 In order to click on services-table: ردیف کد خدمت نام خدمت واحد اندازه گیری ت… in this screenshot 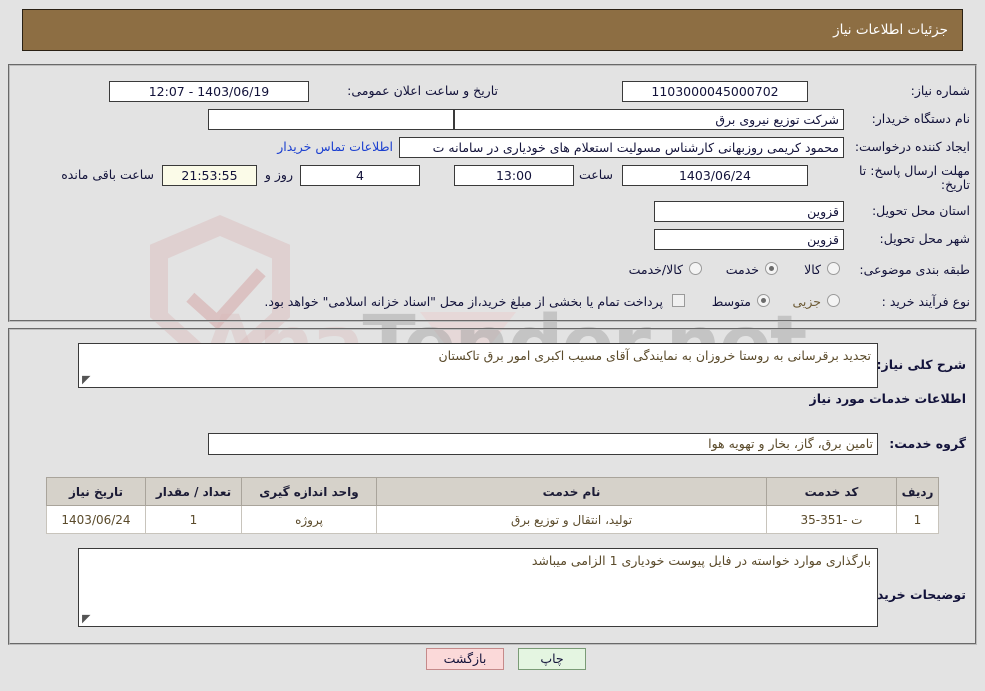, I will do `click(492, 505)`.